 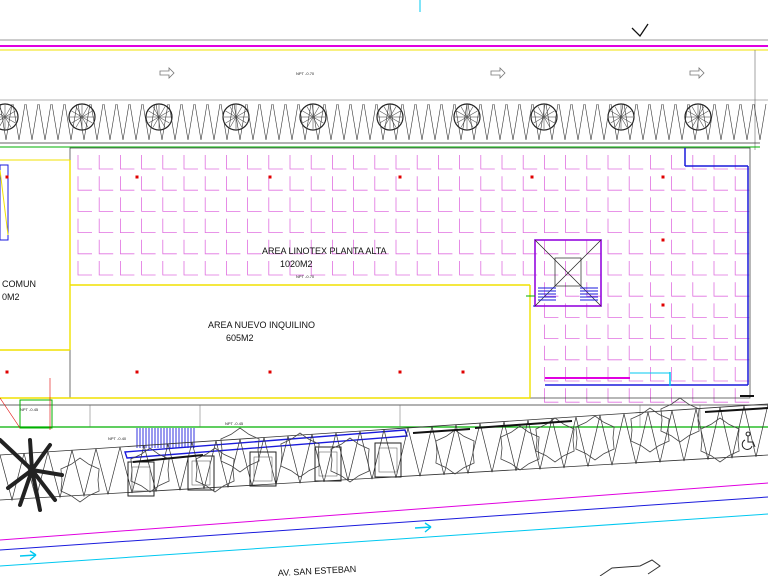 What do you see at coordinates (201, 473) in the screenshot?
I see `planter-inner` at bounding box center [201, 473].